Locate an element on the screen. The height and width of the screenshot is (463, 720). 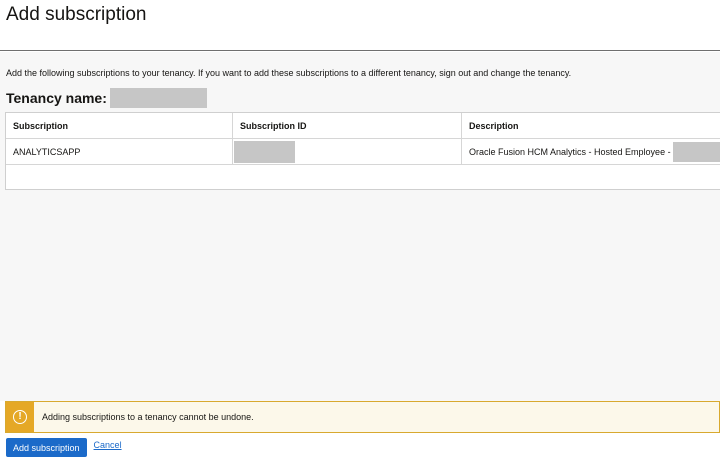
exclamation-circle-icon: ! is located at coordinates (20, 417).